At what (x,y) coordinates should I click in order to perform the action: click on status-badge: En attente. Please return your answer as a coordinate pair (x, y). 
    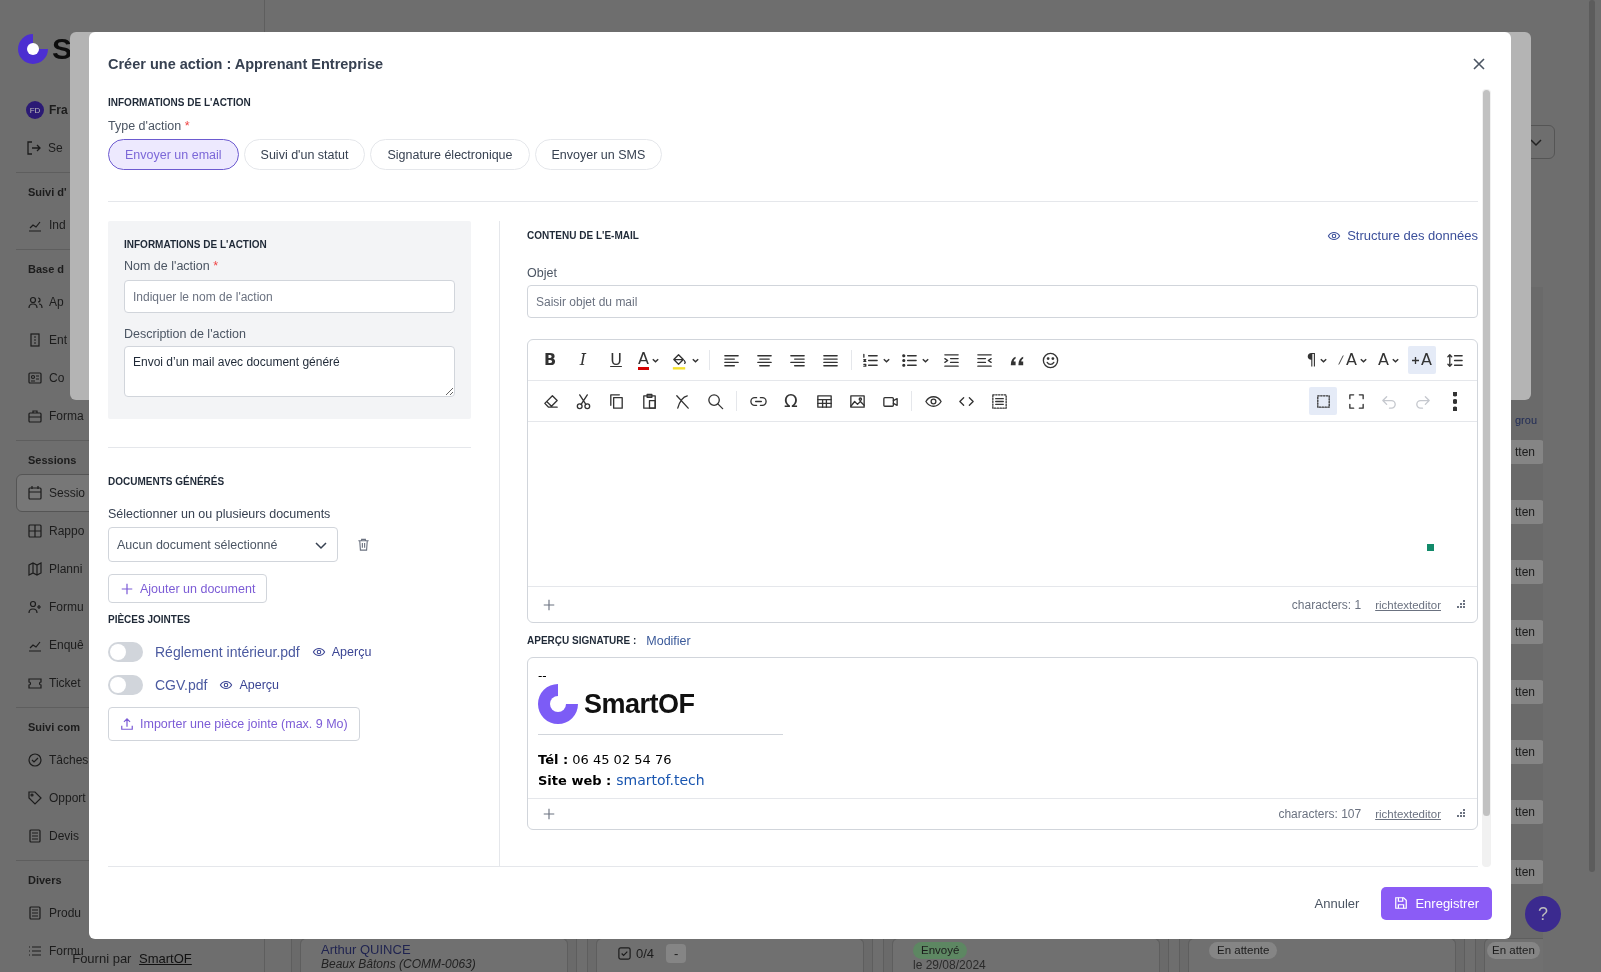
    Looking at the image, I should click on (1243, 950).